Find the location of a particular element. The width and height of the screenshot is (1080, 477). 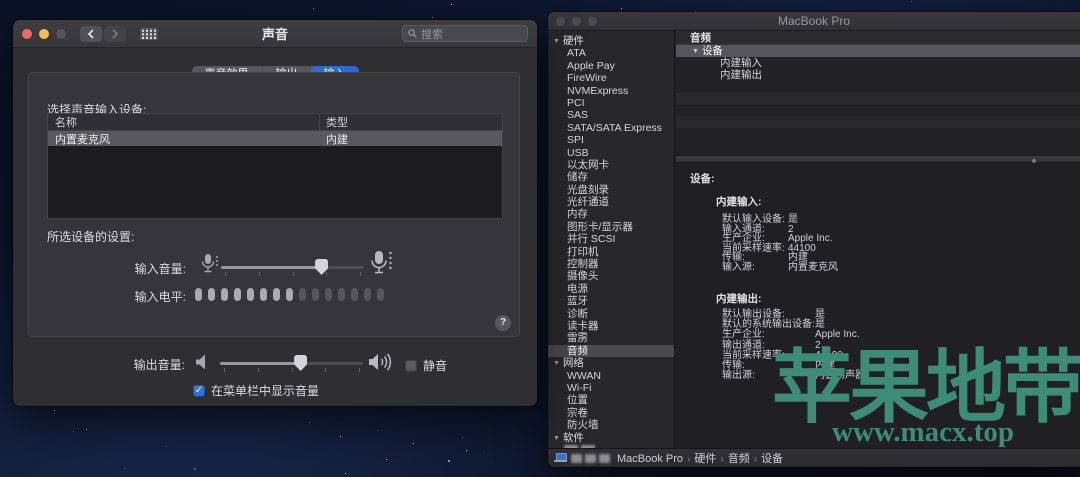

detail-section-title: 内建输入: is located at coordinates (739, 202).